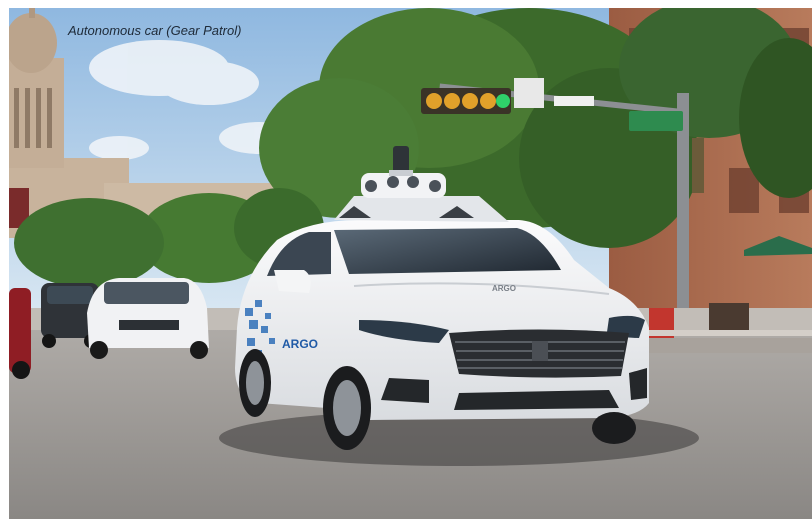 This screenshot has width=812, height=520. What do you see at coordinates (656, 121) in the screenshot?
I see `street-sign` at bounding box center [656, 121].